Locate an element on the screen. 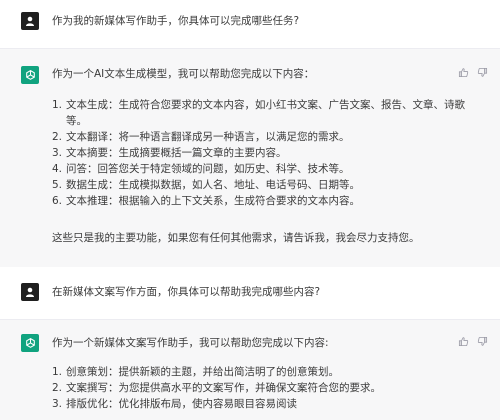  user-message-text: 在新媒体文案写作方面，你具体可以帮助我完成哪些内容? is located at coordinates (186, 292).